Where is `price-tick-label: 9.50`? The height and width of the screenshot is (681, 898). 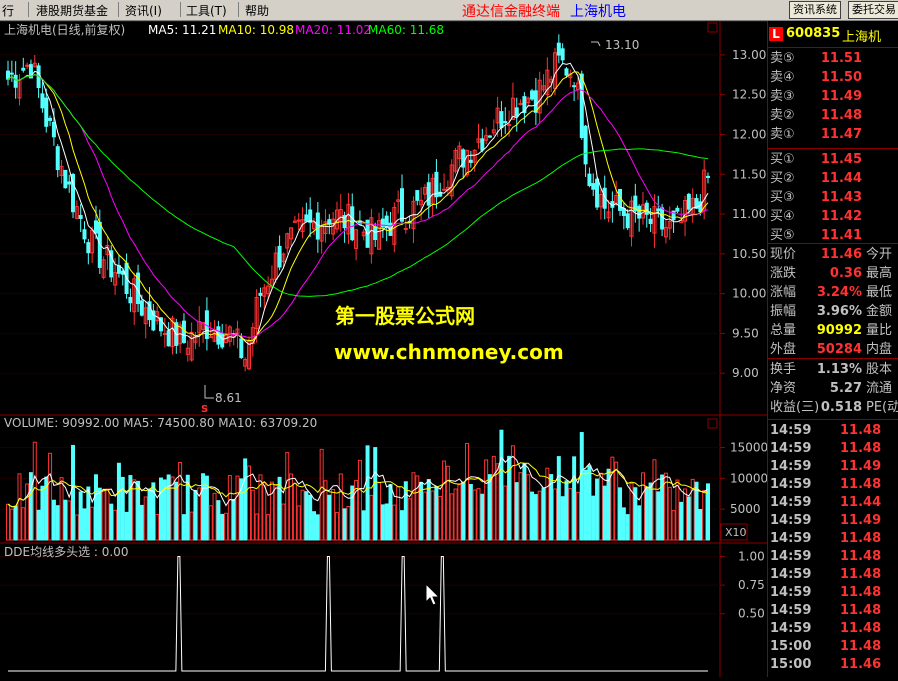
price-tick-label: 9.50 is located at coordinates (745, 333).